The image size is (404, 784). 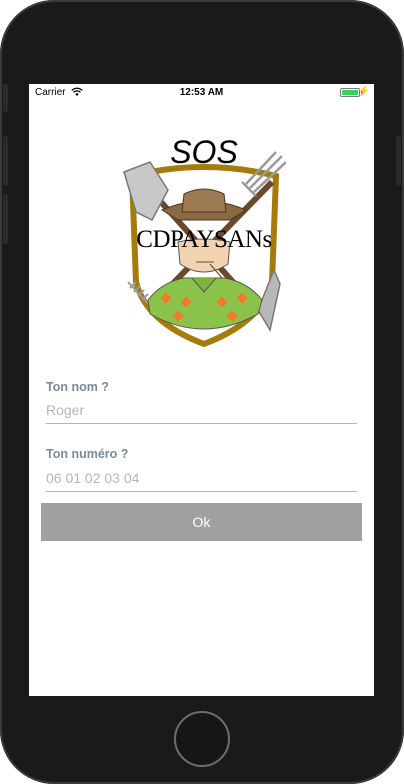 I want to click on charging-bolt-icon: ⚡, so click(x=363, y=91).